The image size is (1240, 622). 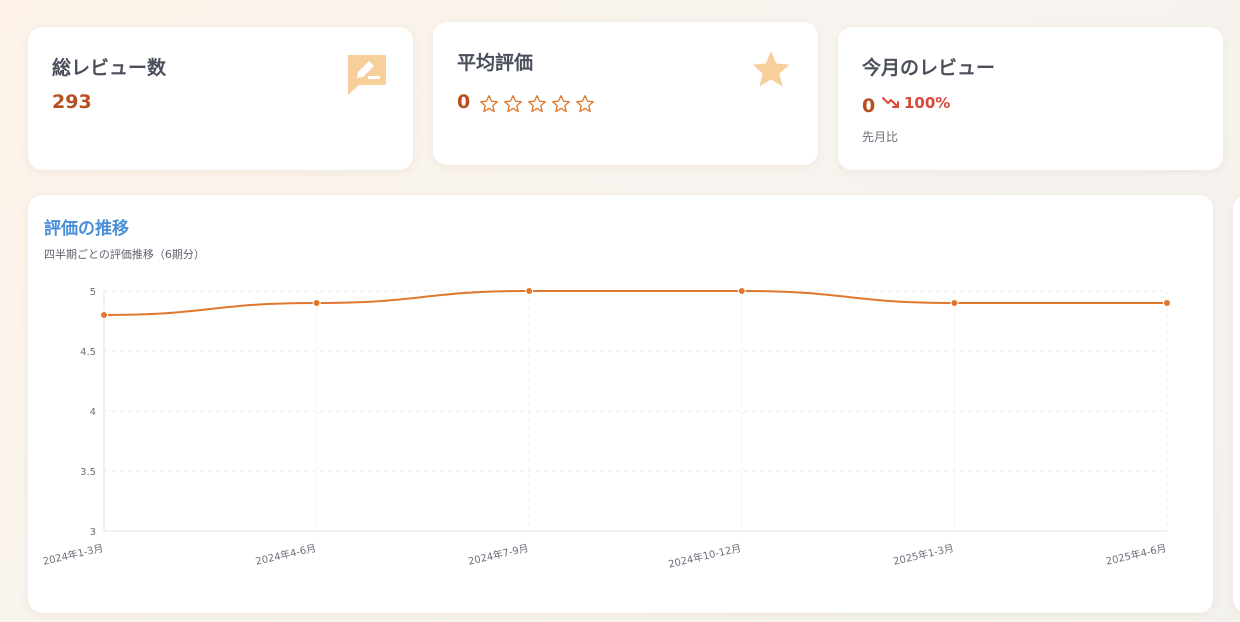 What do you see at coordinates (72, 102) in the screenshot?
I see `total-reviews-value: 293` at bounding box center [72, 102].